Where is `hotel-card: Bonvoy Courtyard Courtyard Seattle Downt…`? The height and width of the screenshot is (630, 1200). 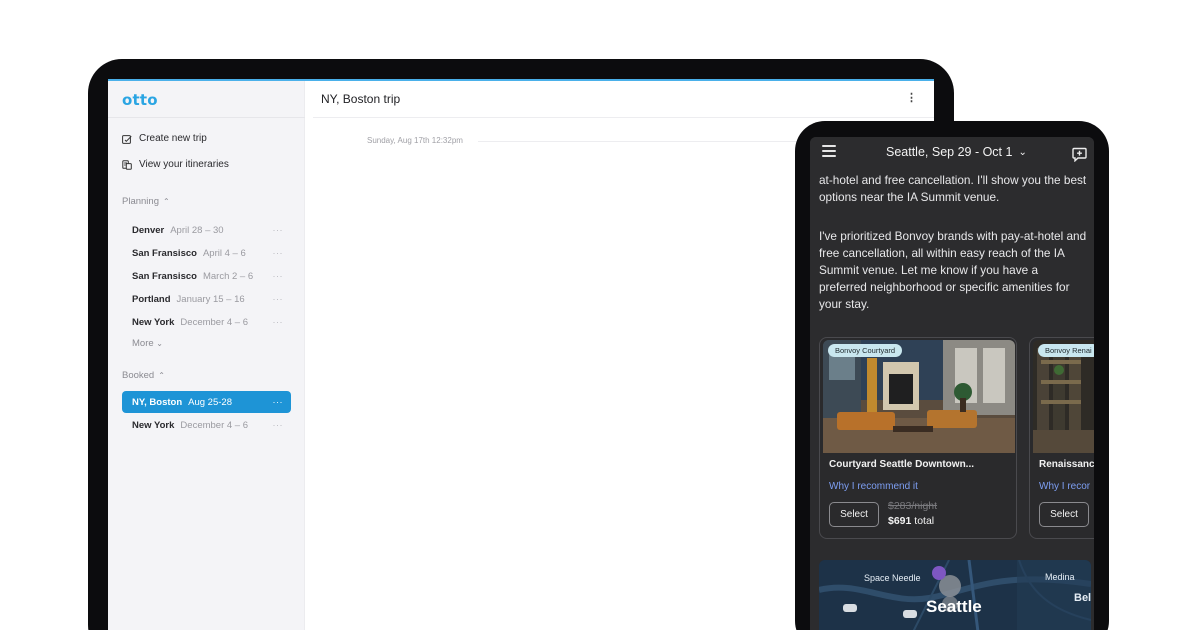 hotel-card: Bonvoy Courtyard Courtyard Seattle Downt… is located at coordinates (918, 438).